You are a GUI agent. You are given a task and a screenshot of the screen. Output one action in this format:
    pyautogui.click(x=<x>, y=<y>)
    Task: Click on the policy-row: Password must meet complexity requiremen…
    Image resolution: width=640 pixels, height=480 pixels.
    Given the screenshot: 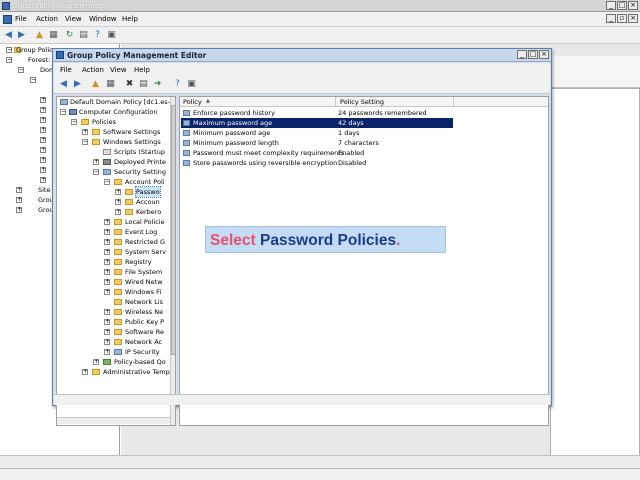 What is the action you would take?
    pyautogui.click(x=317, y=153)
    